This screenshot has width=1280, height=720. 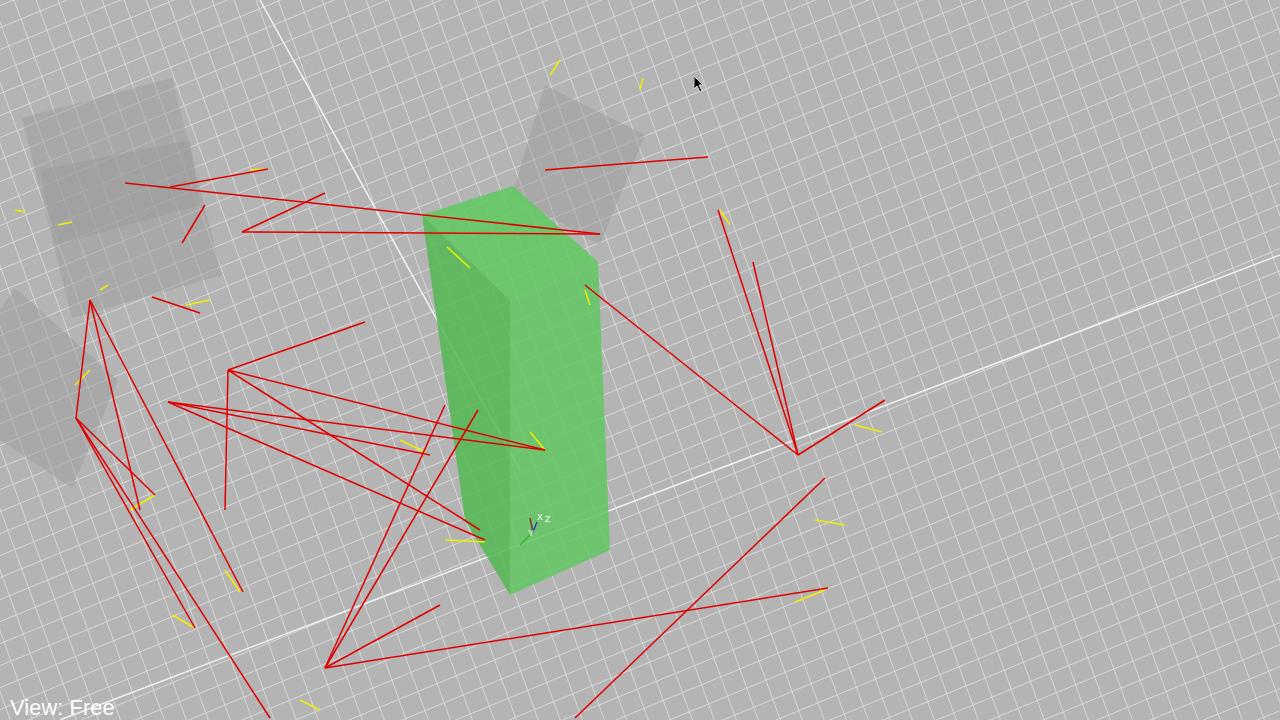 I want to click on axis-gizmo-icon, so click(x=528, y=531).